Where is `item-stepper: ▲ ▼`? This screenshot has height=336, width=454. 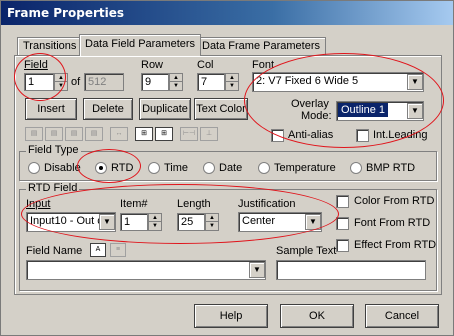 item-stepper: ▲ ▼ is located at coordinates (155, 222).